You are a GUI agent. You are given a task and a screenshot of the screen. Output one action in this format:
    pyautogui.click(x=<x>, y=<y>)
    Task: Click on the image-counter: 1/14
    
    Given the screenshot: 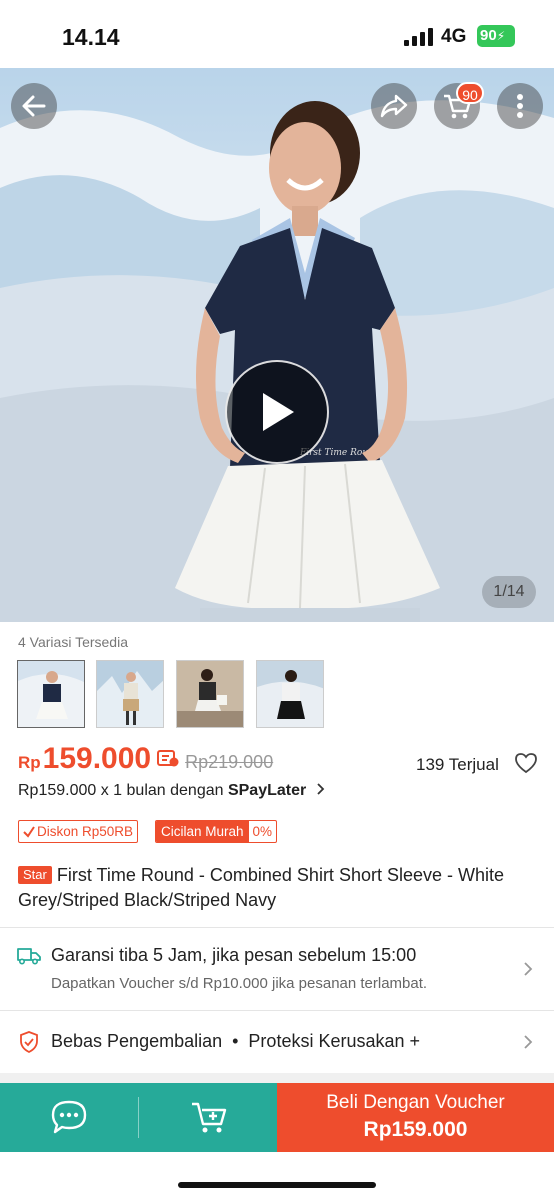 What is the action you would take?
    pyautogui.click(x=509, y=592)
    